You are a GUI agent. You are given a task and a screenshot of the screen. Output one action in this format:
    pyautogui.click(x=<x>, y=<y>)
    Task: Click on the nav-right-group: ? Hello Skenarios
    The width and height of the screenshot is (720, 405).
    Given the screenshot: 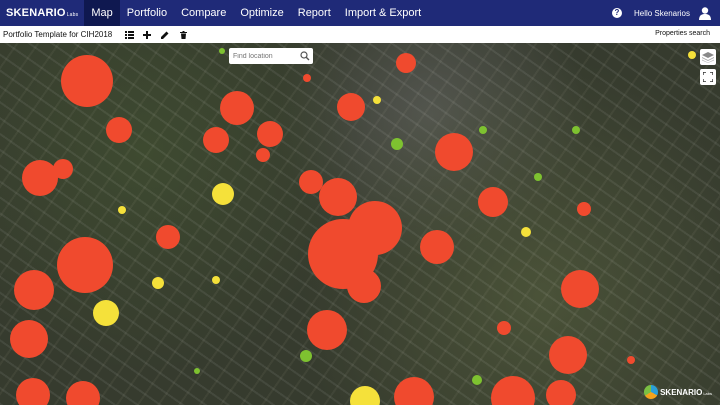 What is the action you would take?
    pyautogui.click(x=665, y=13)
    